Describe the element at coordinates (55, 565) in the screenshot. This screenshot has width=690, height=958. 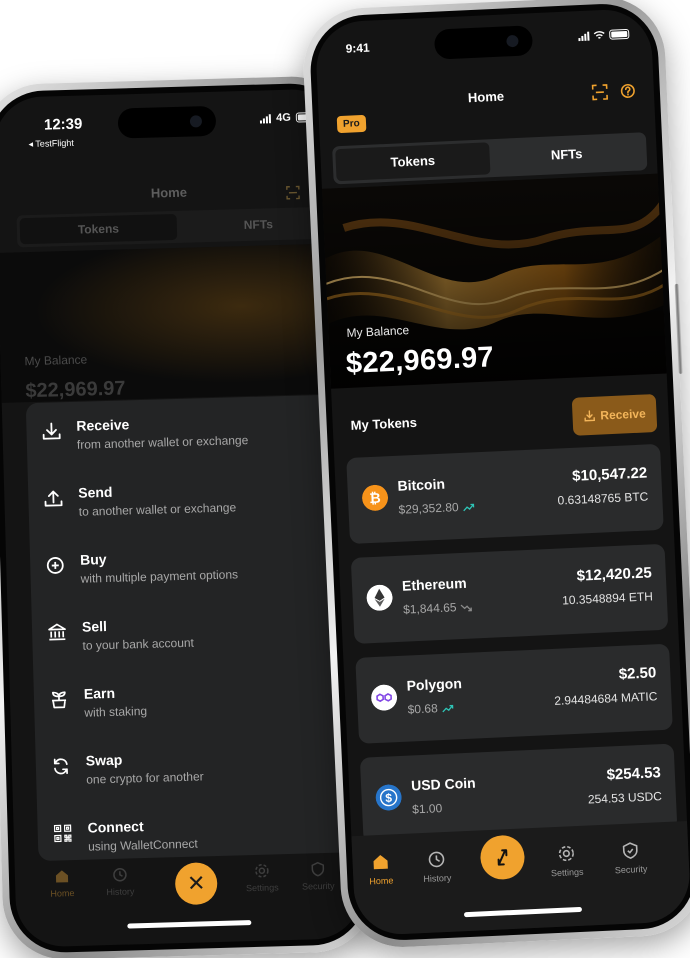
I see `plus-circle-icon` at that location.